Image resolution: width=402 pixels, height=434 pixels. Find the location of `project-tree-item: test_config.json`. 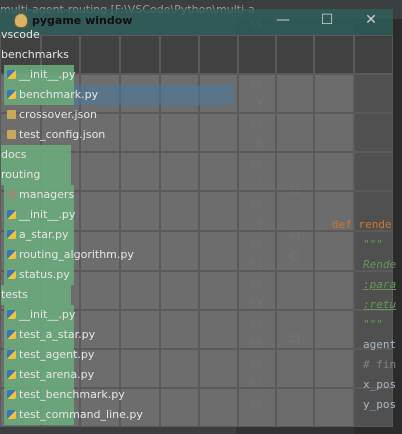

project-tree-item: test_config.json is located at coordinates (54, 135).